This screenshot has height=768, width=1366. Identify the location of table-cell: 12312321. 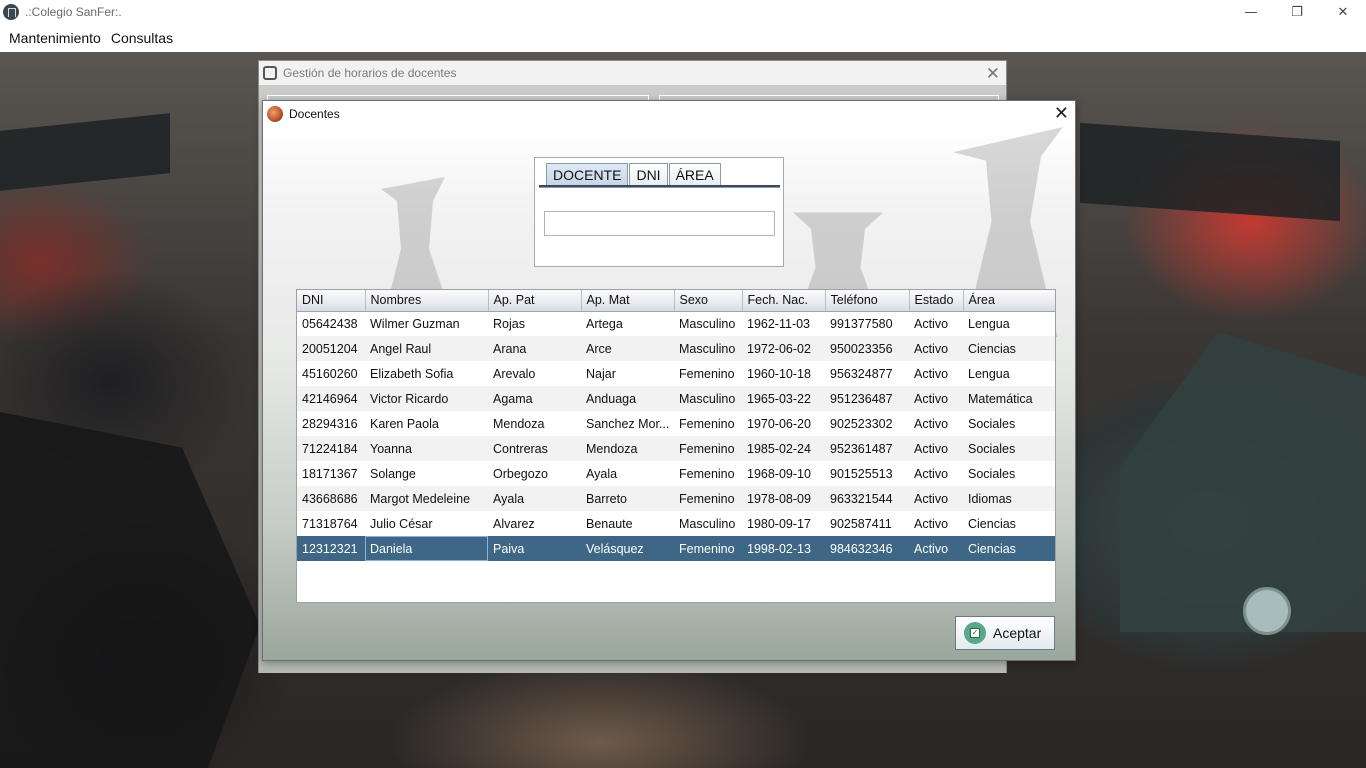
(331, 548).